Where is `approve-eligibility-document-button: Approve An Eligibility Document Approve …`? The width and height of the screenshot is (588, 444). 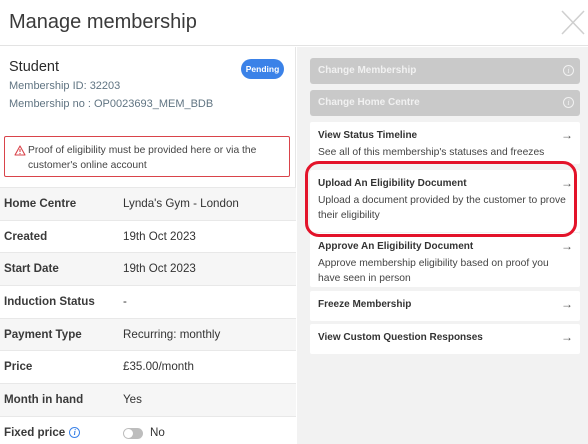 approve-eligibility-document-button: Approve An Eligibility Document Approve … is located at coordinates (445, 260).